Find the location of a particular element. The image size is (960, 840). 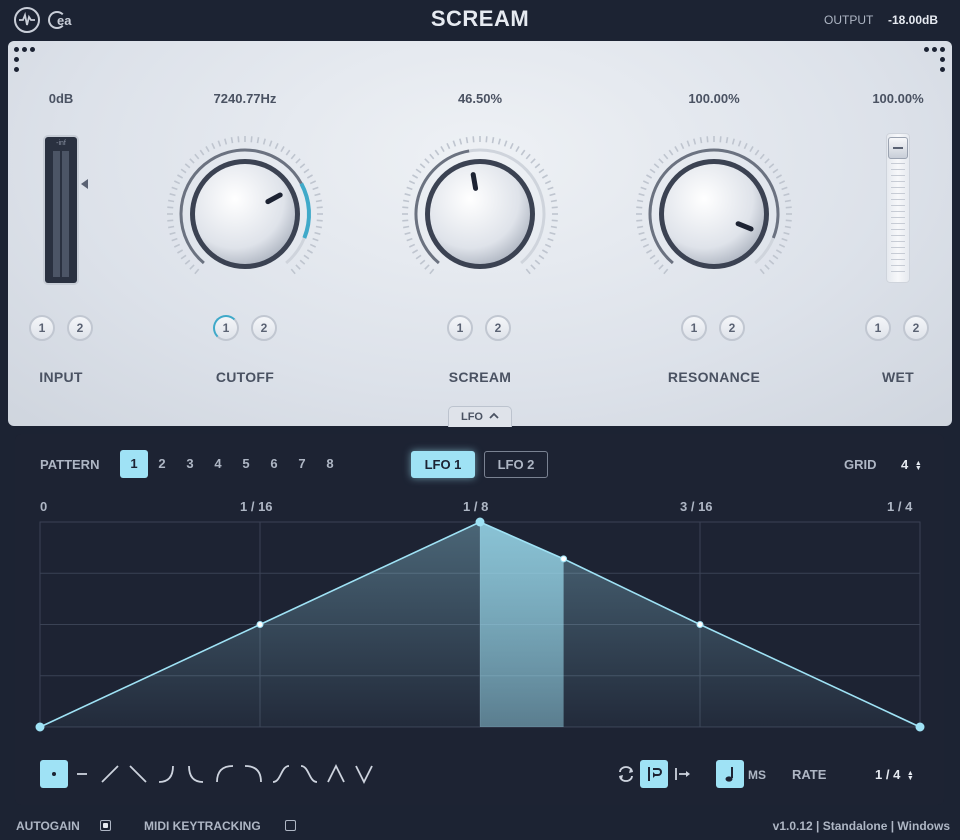

shape-triangle-up-icon is located at coordinates (336, 774).